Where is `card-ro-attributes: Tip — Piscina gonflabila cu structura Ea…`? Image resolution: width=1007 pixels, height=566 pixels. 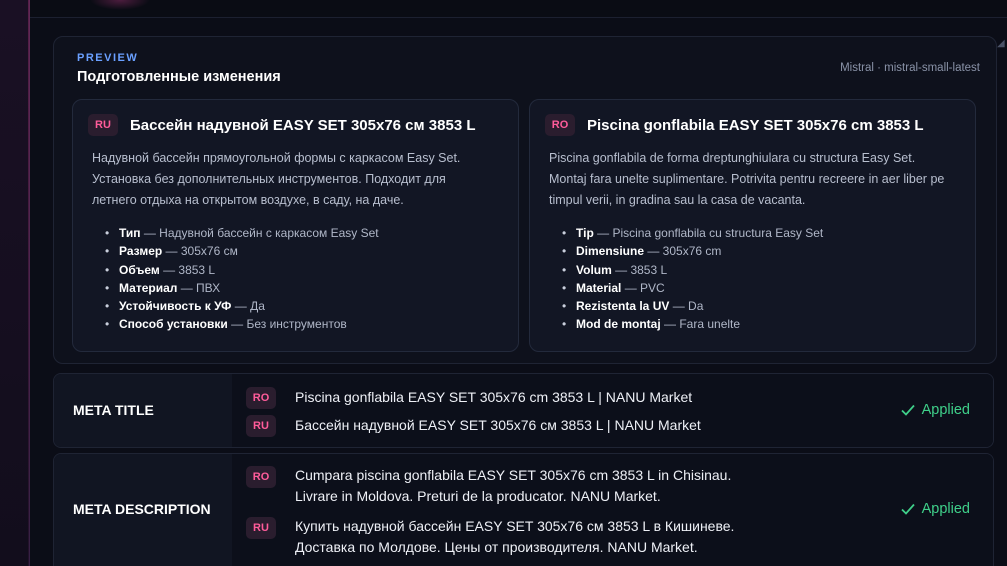
card-ro-attributes: Tip — Piscina gonflabila cu structura Ea… is located at coordinates (691, 279).